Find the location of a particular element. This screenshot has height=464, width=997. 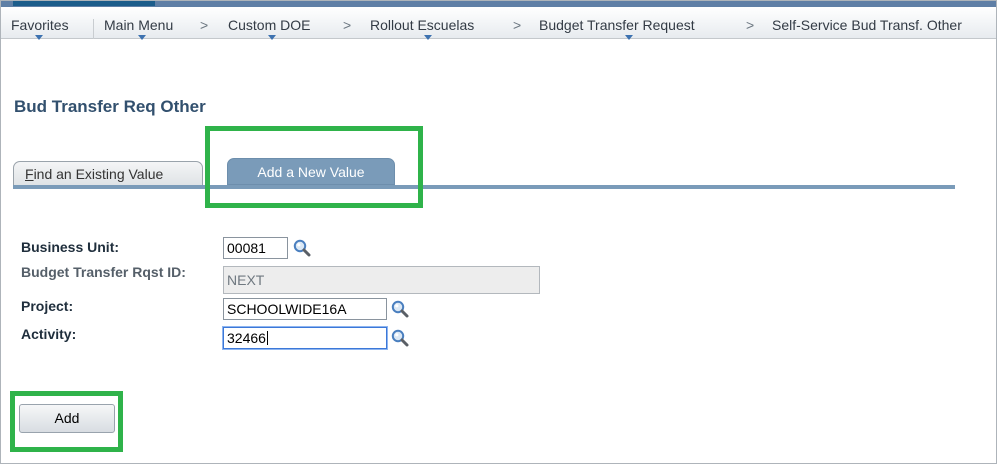

project-input: SCHOOLWIDE16A is located at coordinates (305, 309).